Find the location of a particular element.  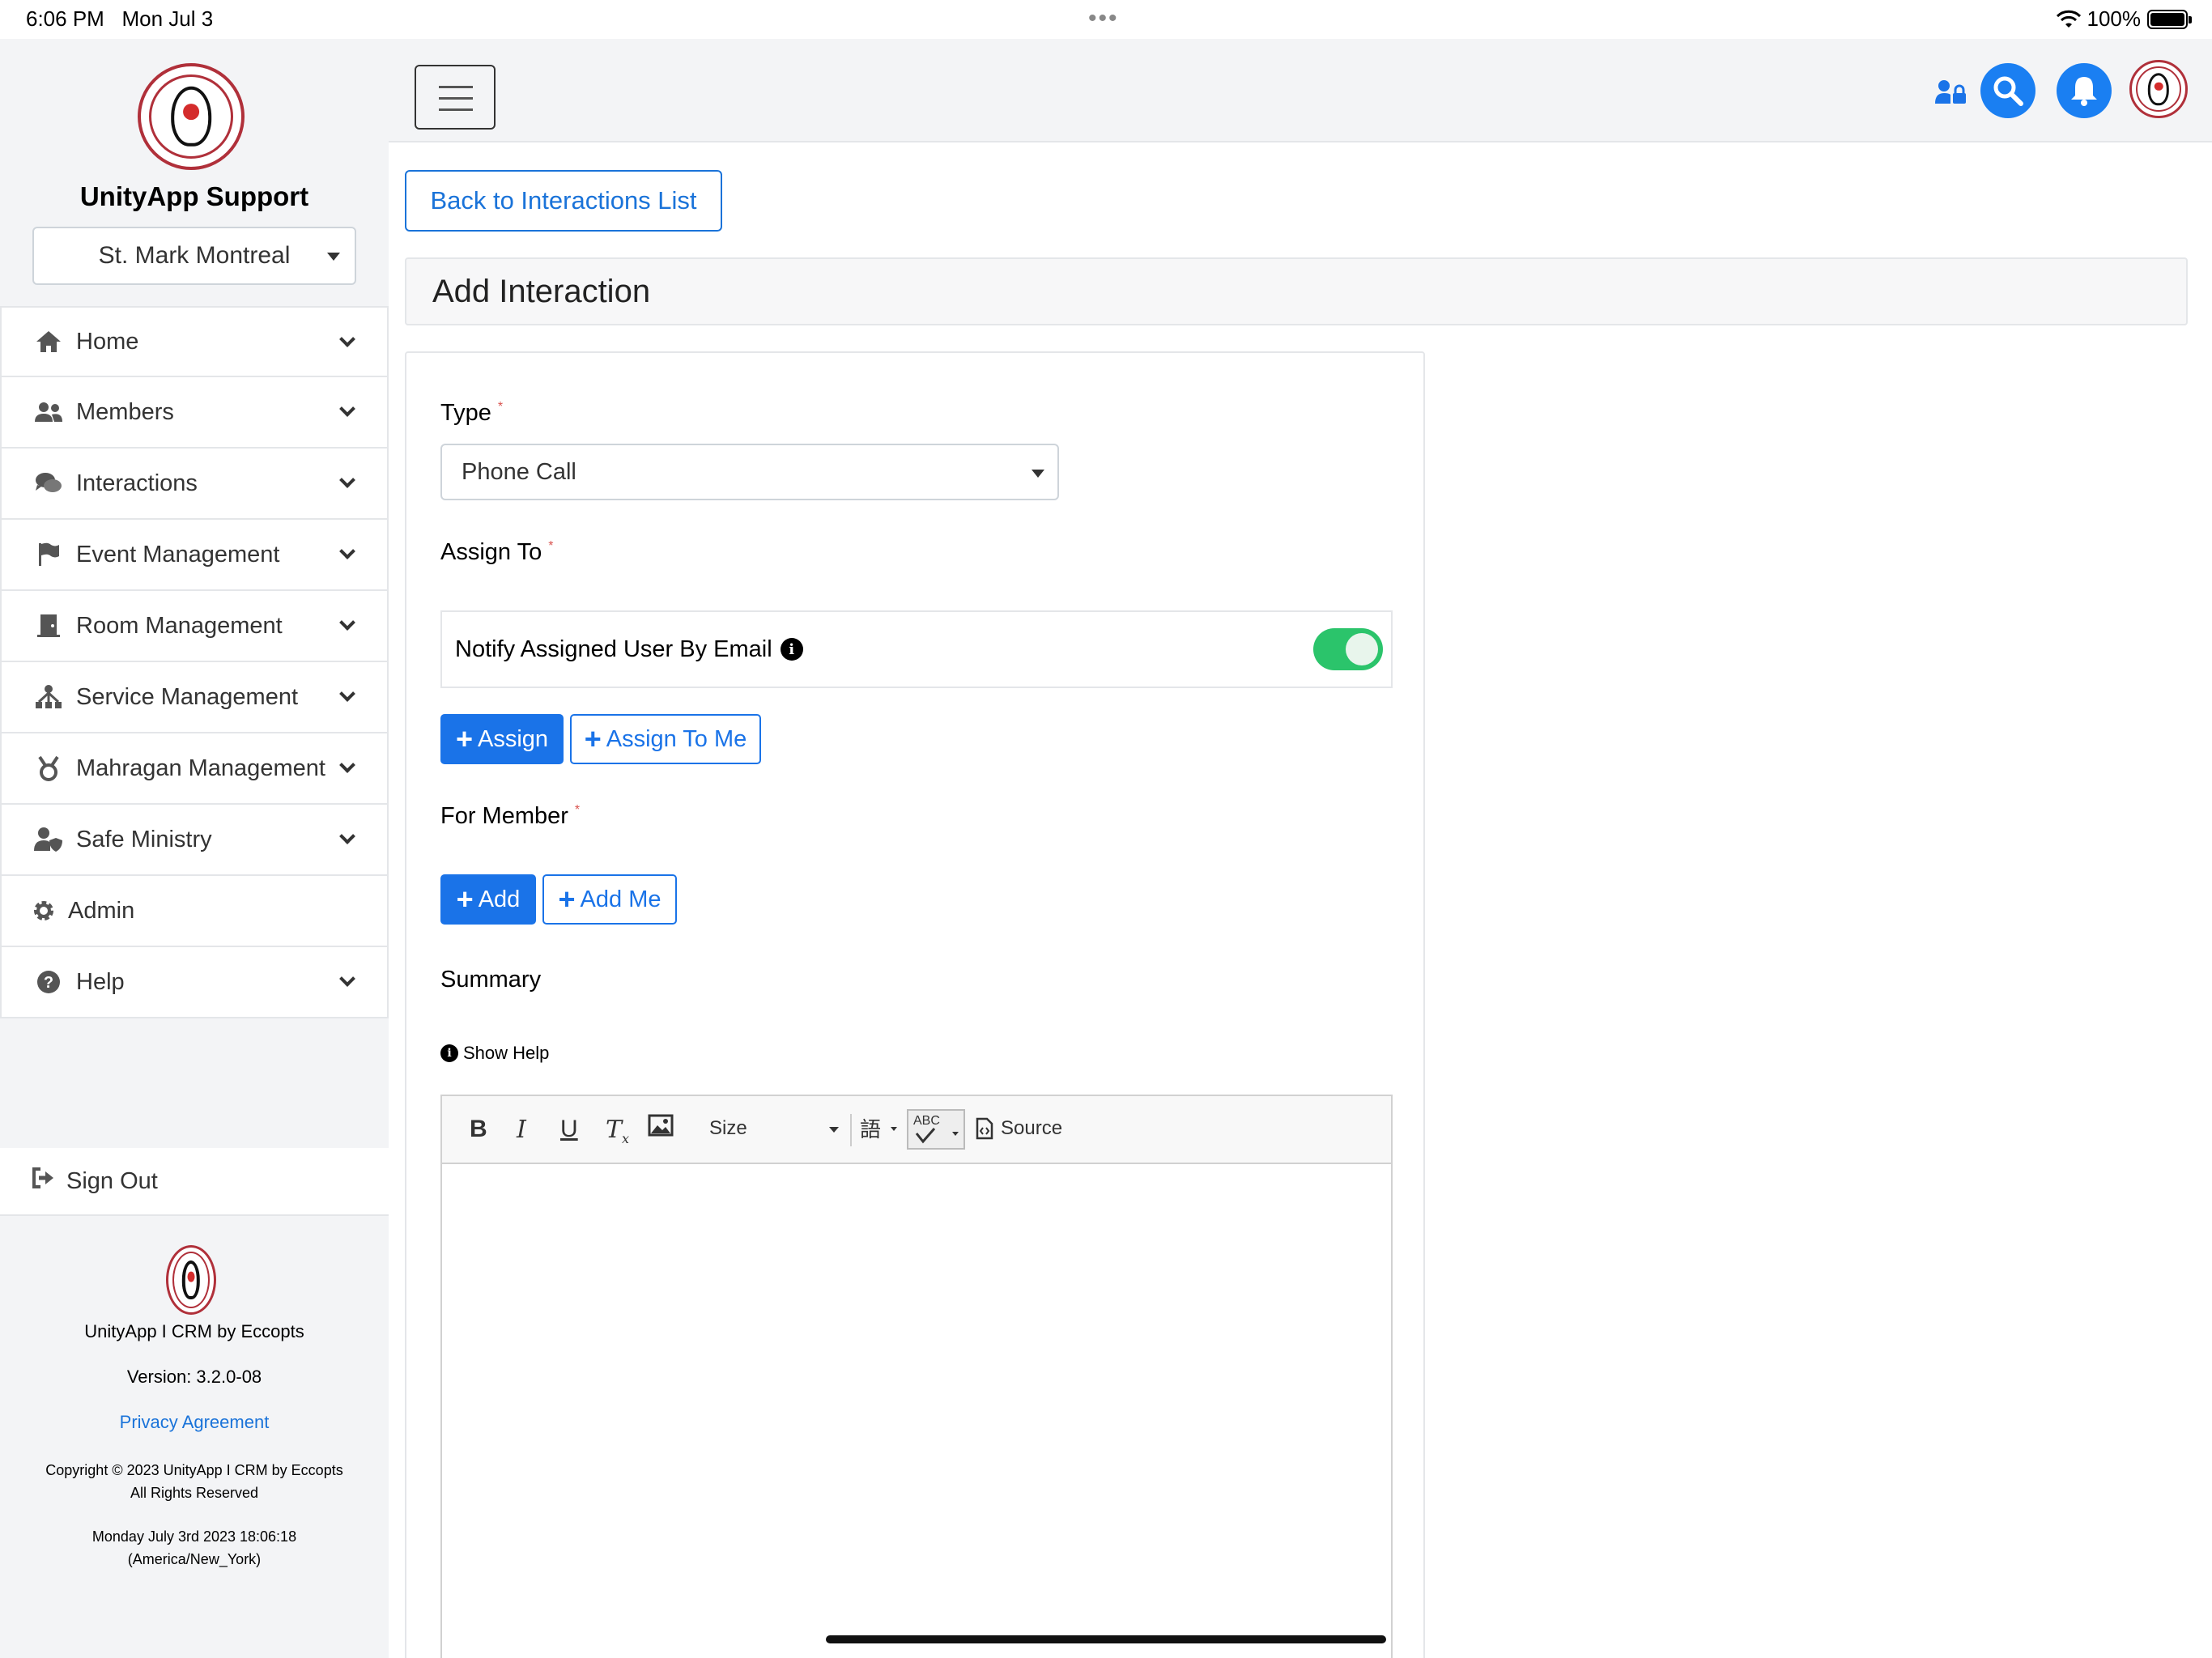

back-to-interactions-button: Back to Interactions List is located at coordinates (564, 201).